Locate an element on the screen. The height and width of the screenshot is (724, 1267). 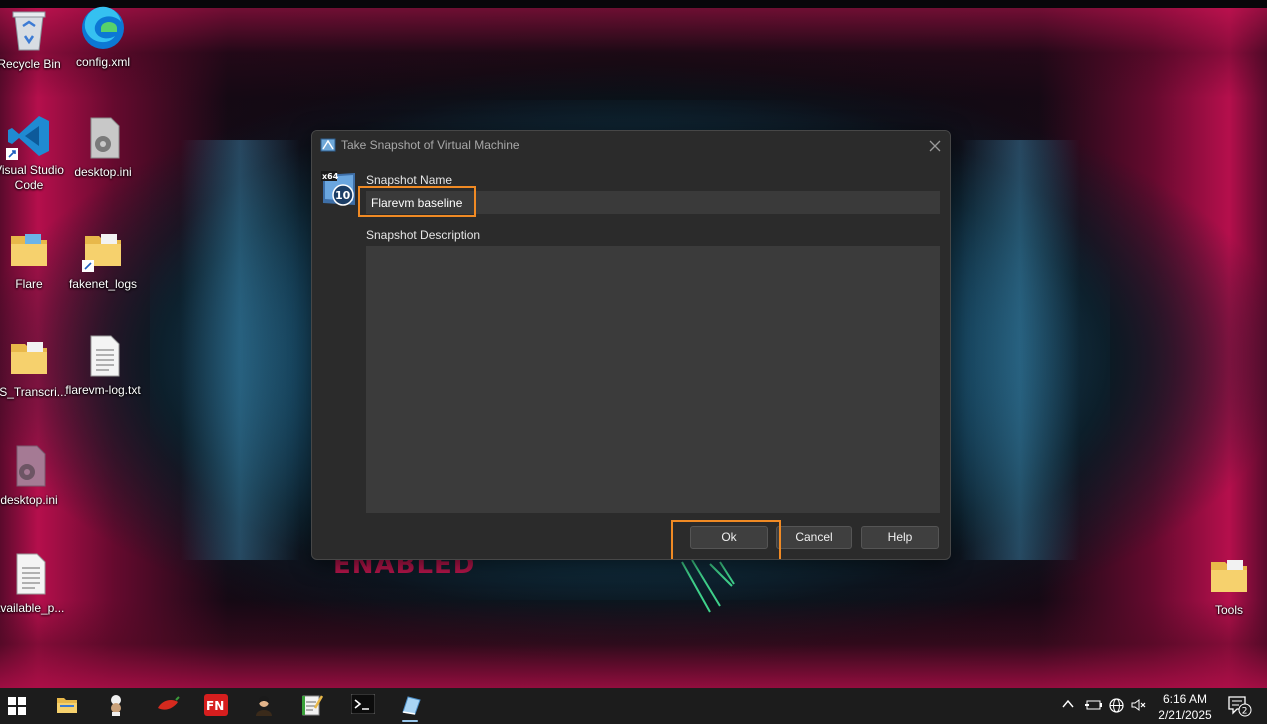
show-hidden-icons-button is located at coordinates (1068, 706).